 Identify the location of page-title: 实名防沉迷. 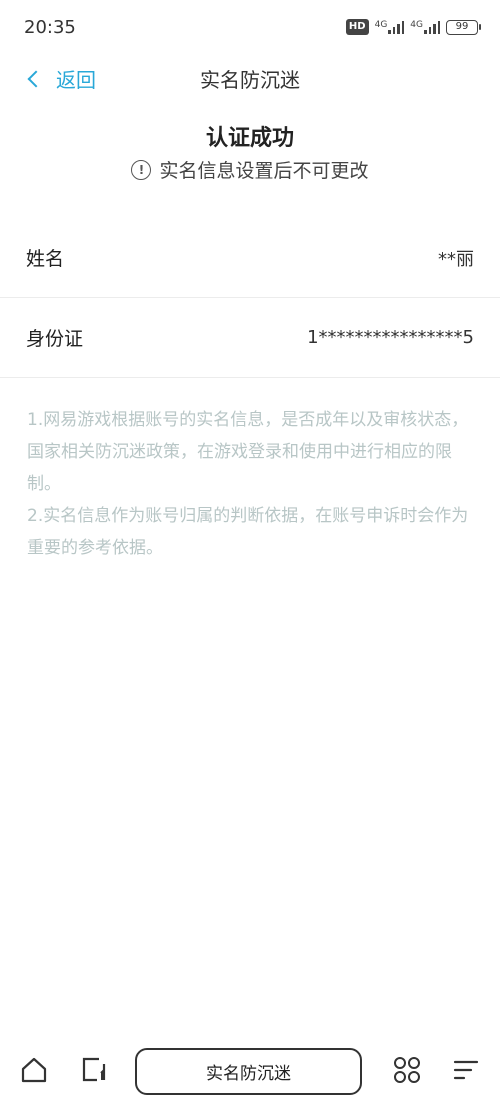
(250, 80).